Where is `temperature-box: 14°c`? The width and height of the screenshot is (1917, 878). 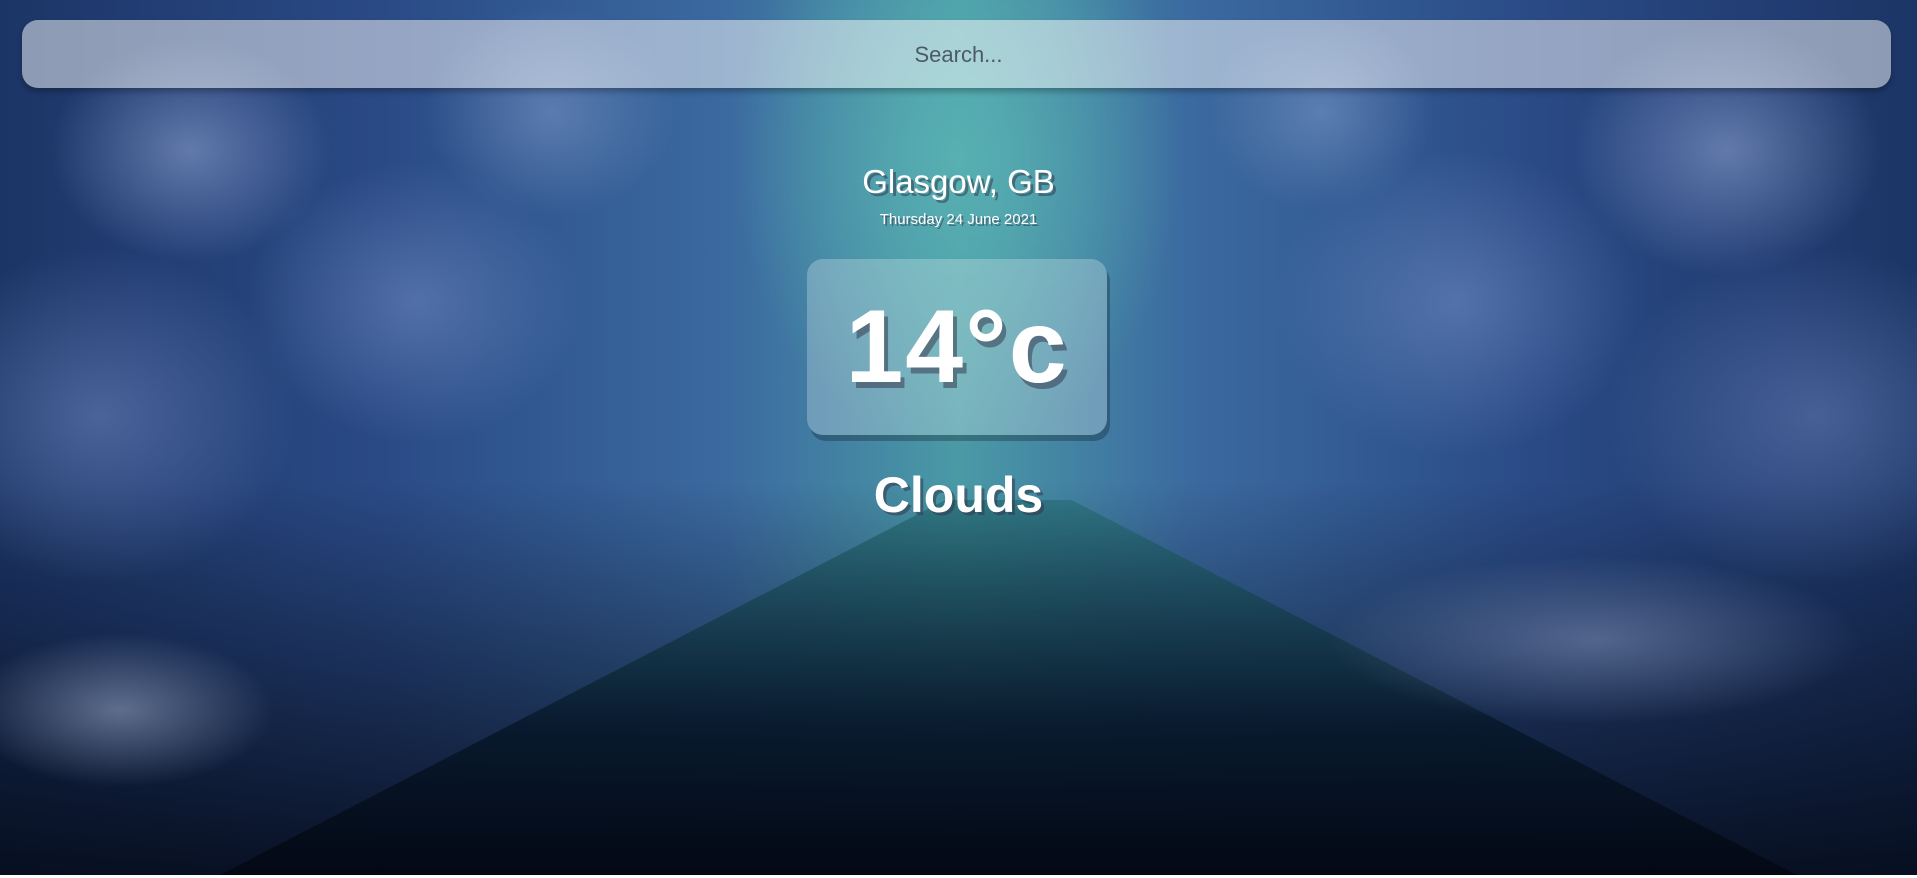
temperature-box: 14°c is located at coordinates (957, 347).